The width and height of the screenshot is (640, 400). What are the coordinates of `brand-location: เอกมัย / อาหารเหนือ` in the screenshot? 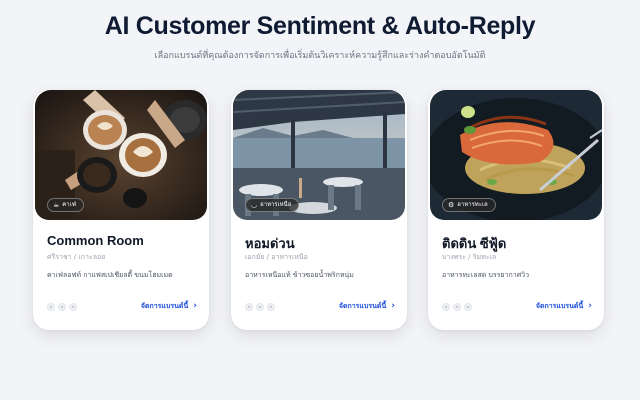 It's located at (276, 257).